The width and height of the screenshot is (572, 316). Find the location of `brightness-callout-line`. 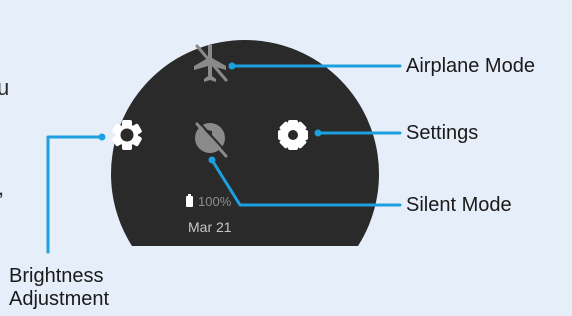

brightness-callout-line is located at coordinates (75, 194).